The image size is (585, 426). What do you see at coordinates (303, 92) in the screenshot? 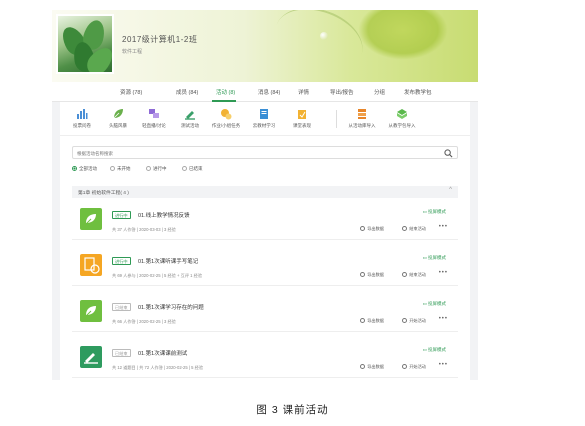
I see `tab-details: 详情` at bounding box center [303, 92].